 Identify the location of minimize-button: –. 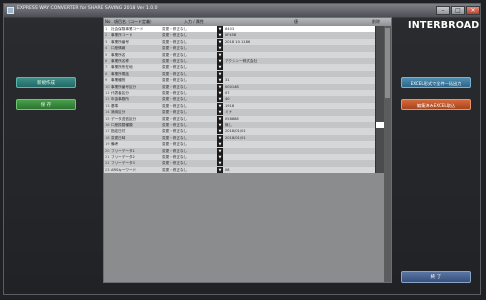
(443, 10).